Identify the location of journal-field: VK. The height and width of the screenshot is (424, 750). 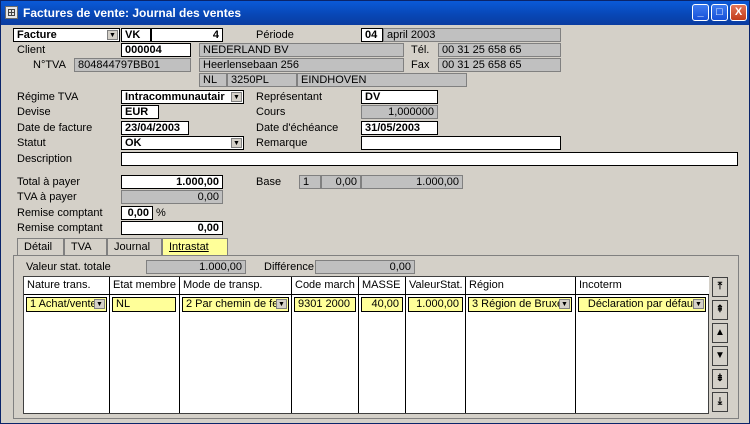
(136, 35).